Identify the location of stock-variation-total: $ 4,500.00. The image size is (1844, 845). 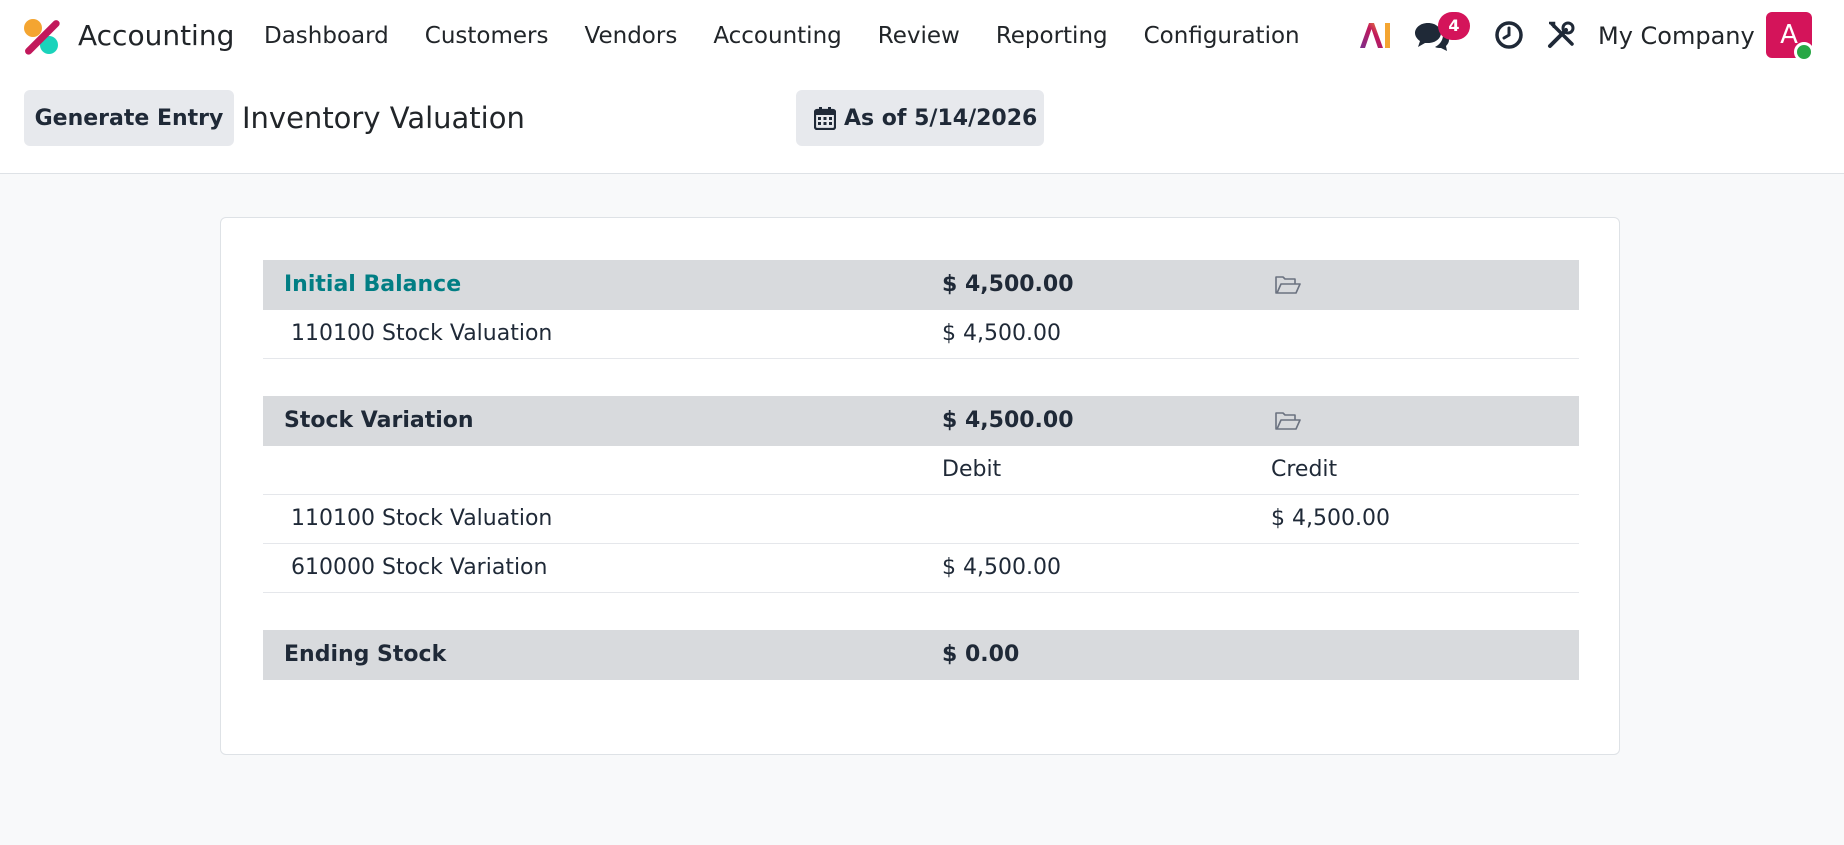
(1008, 420).